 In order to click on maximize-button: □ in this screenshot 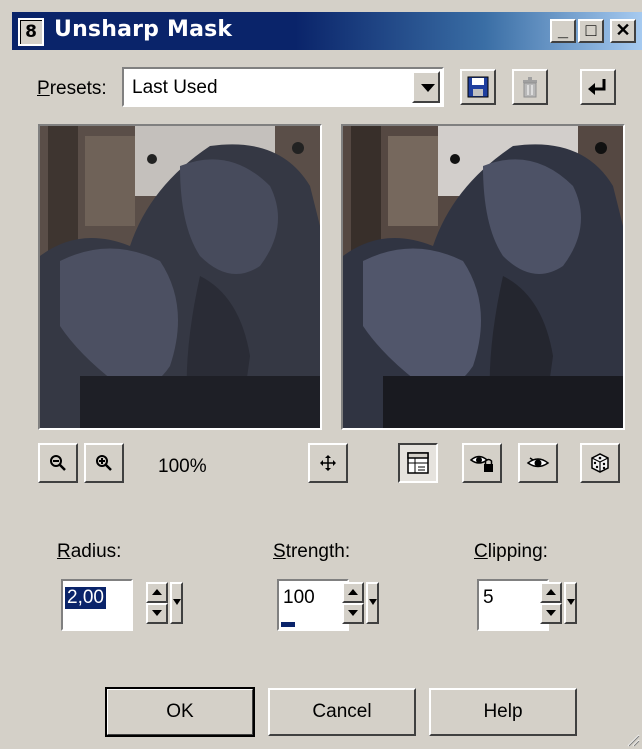, I will do `click(591, 31)`.